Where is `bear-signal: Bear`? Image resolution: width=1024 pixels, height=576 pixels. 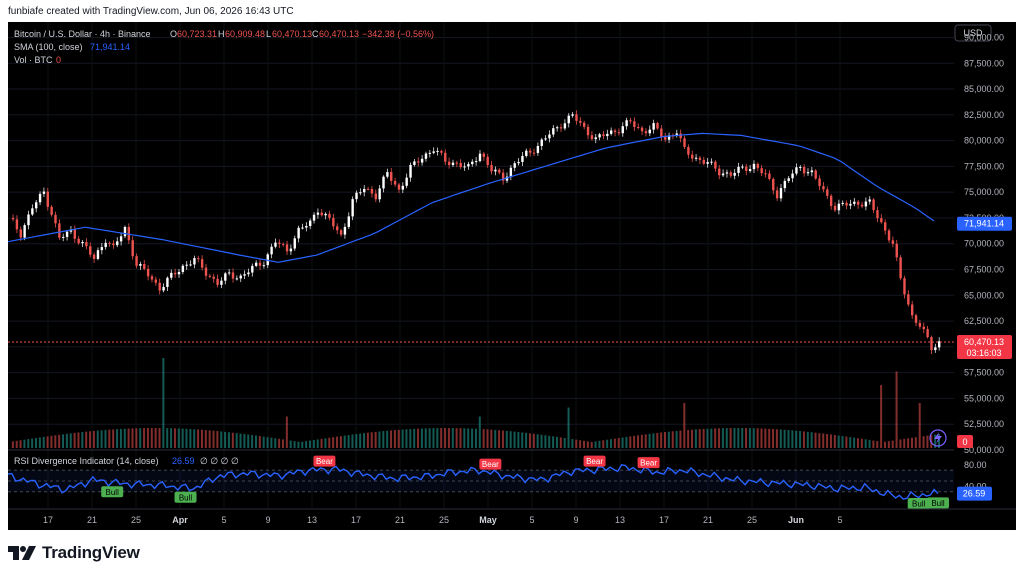
bear-signal: Bear is located at coordinates (594, 461).